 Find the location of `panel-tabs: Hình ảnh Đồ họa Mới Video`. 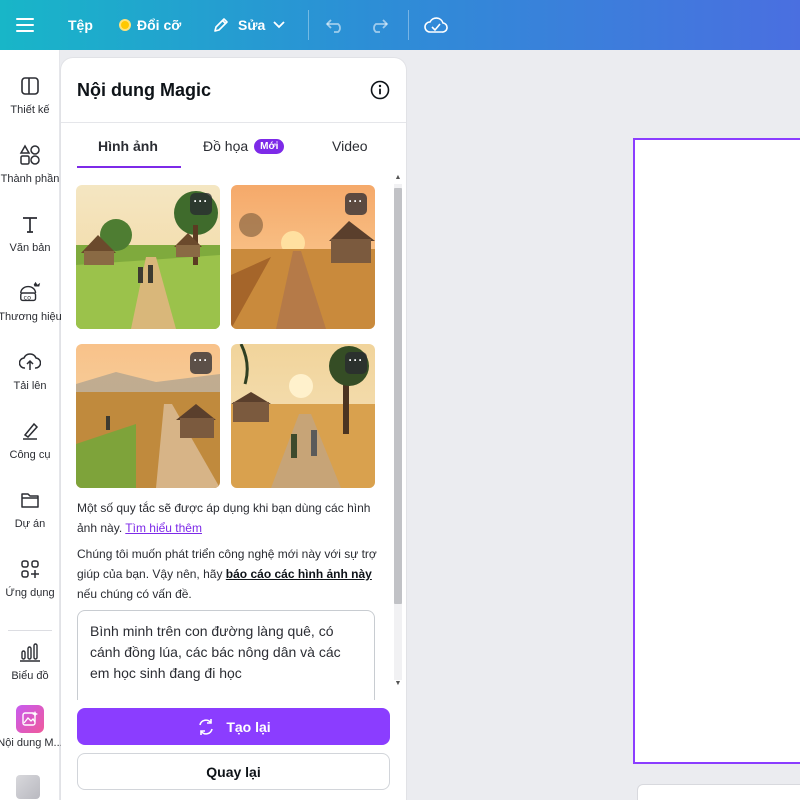

panel-tabs: Hình ảnh Đồ họa Mới Video is located at coordinates (233, 153).